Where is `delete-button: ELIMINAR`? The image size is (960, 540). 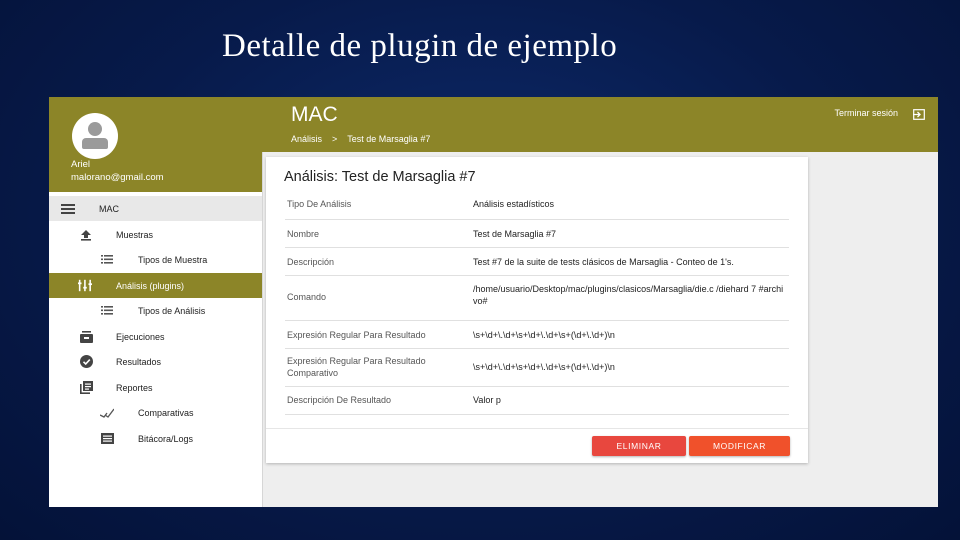
delete-button: ELIMINAR is located at coordinates (639, 446).